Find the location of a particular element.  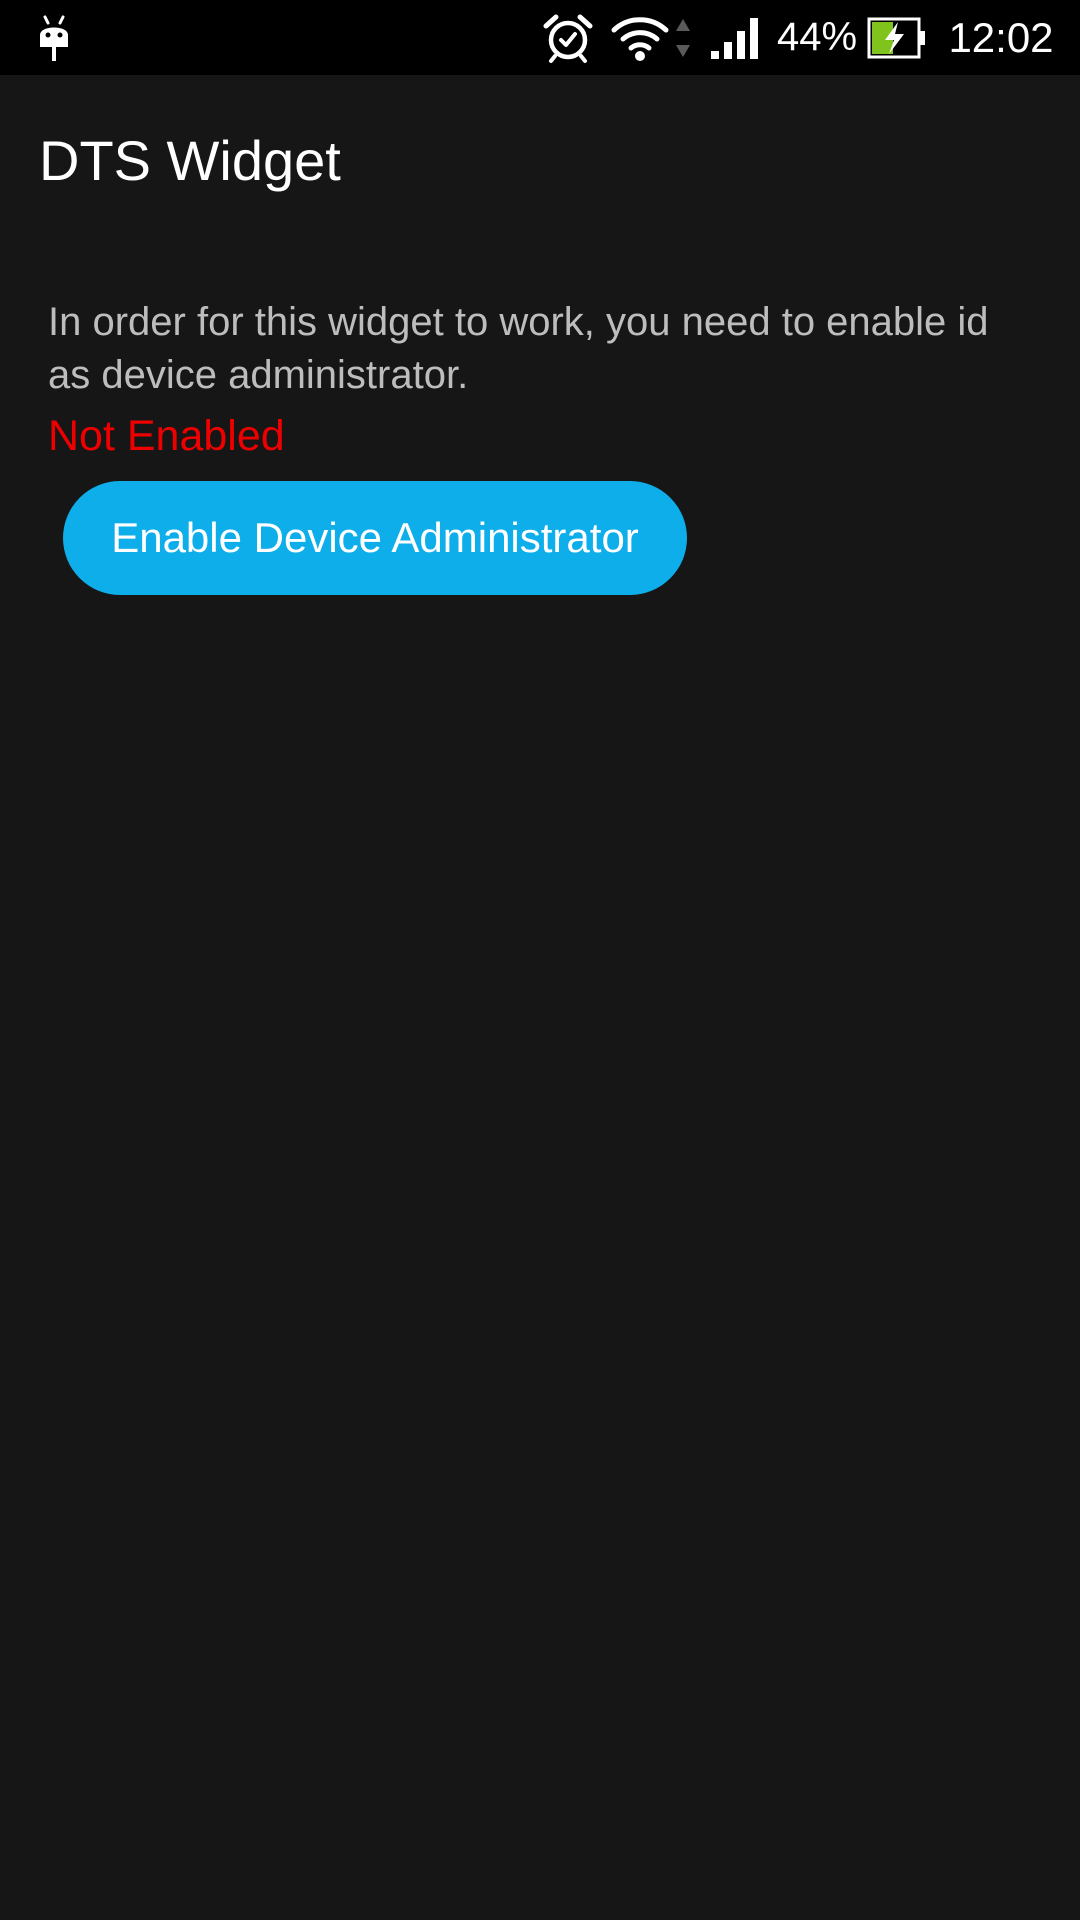

page-title: DTS Widget is located at coordinates (190, 160).